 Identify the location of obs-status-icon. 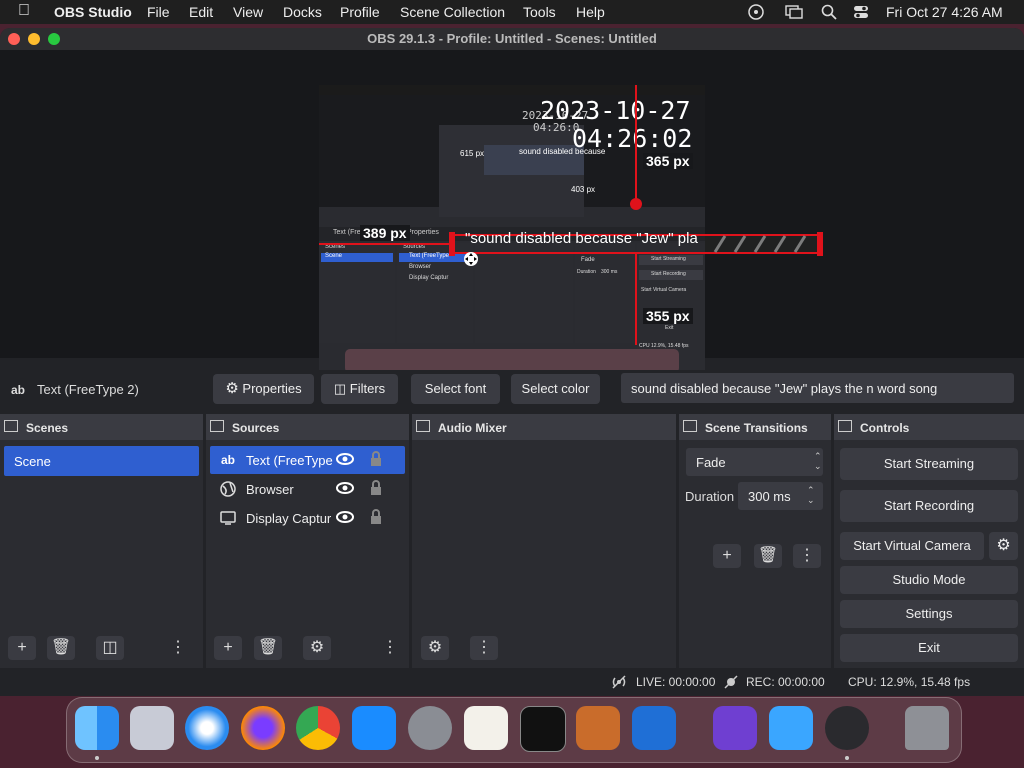
(756, 12).